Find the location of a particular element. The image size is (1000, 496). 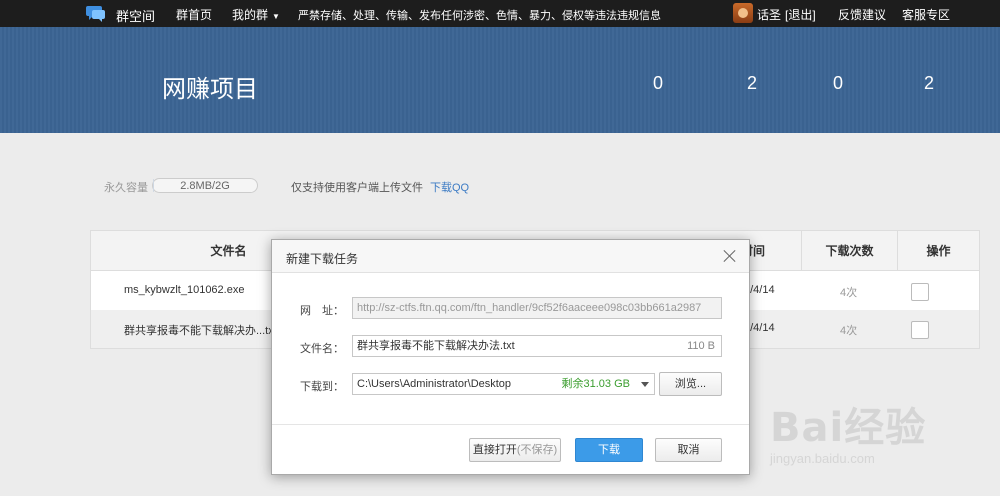

storage-label: 永久容量 is located at coordinates (126, 188).